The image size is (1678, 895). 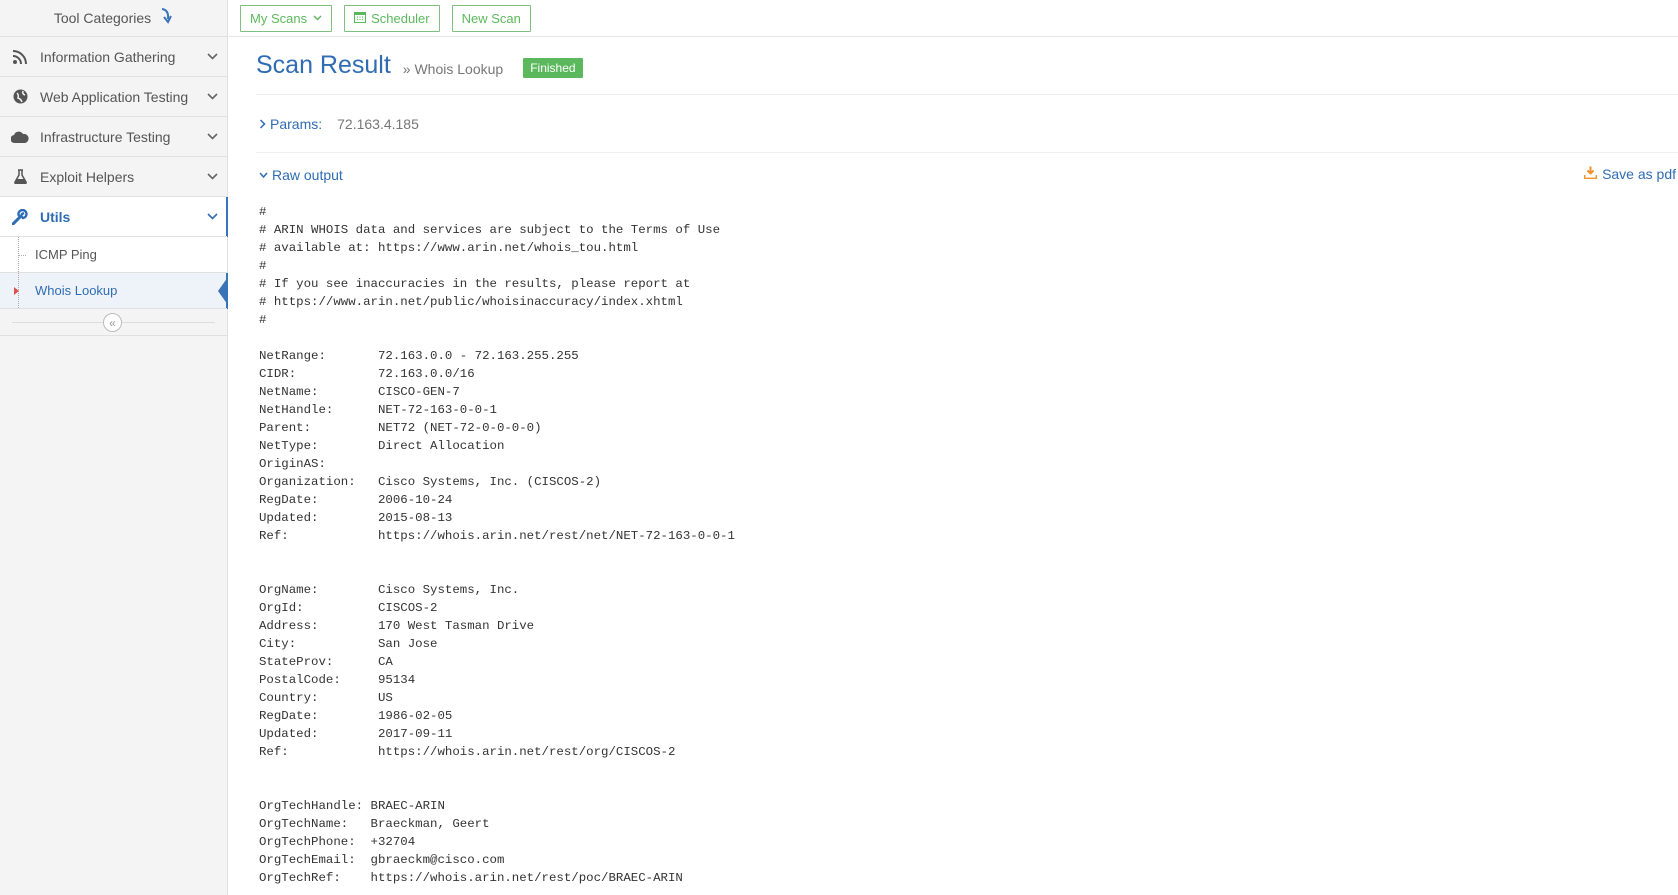 What do you see at coordinates (491, 18) in the screenshot?
I see `new-scan-button: New Scan` at bounding box center [491, 18].